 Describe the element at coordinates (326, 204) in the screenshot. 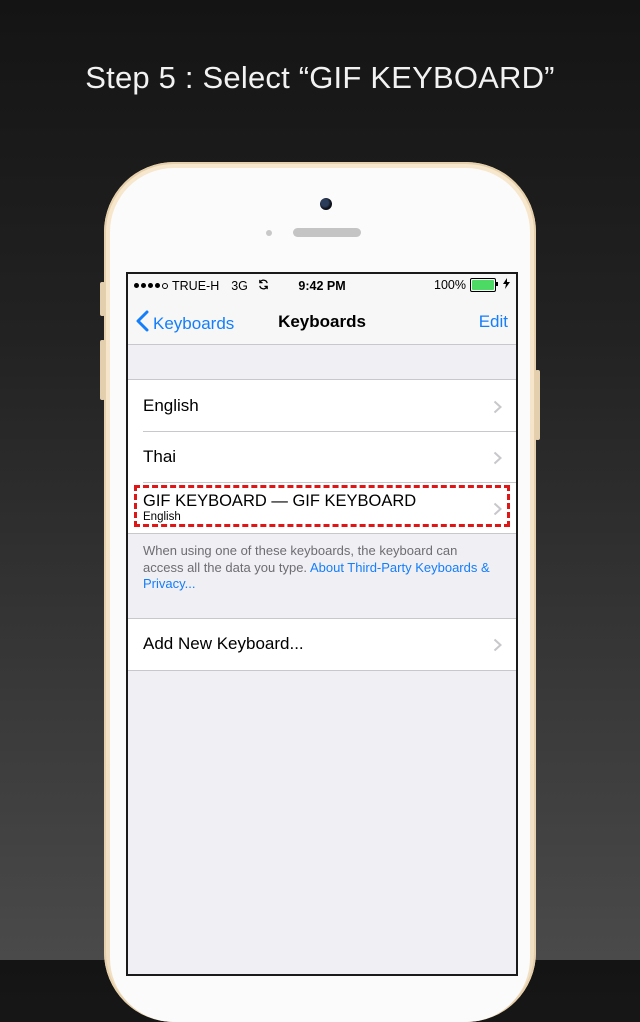

I see `front-camera` at that location.